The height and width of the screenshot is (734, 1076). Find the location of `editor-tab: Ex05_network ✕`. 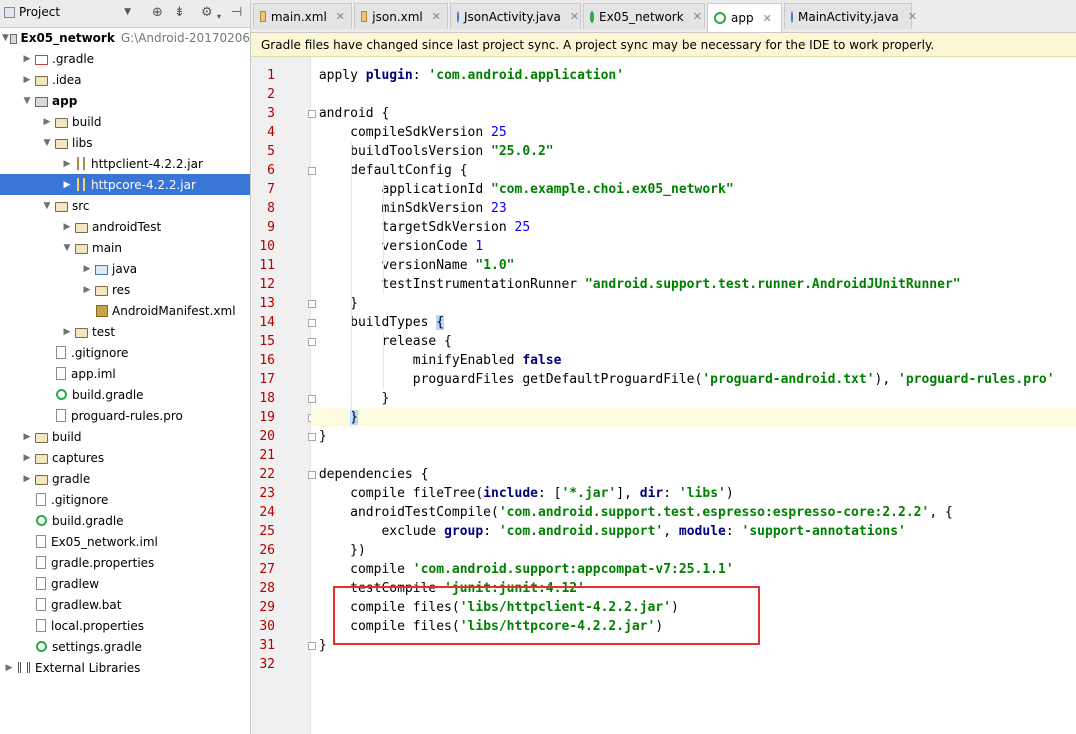

editor-tab: Ex05_network ✕ is located at coordinates (644, 16).